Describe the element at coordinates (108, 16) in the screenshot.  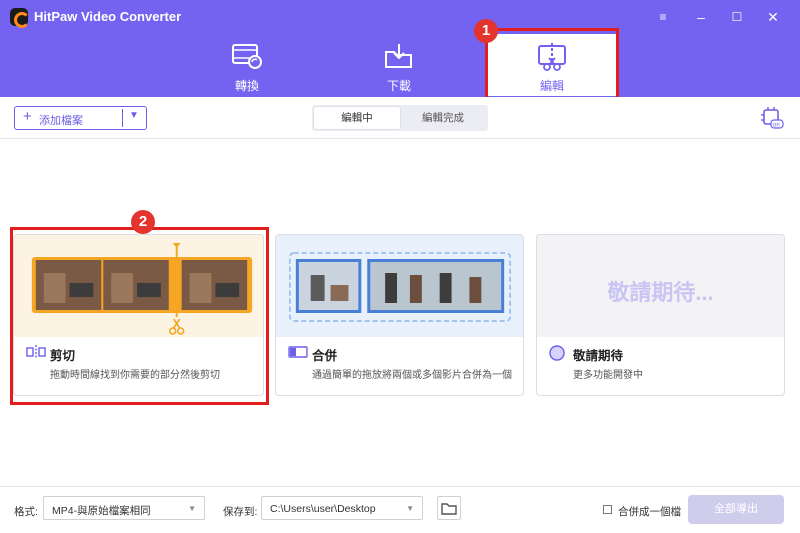
I see `app-title: HitPaw Video Converter` at that location.